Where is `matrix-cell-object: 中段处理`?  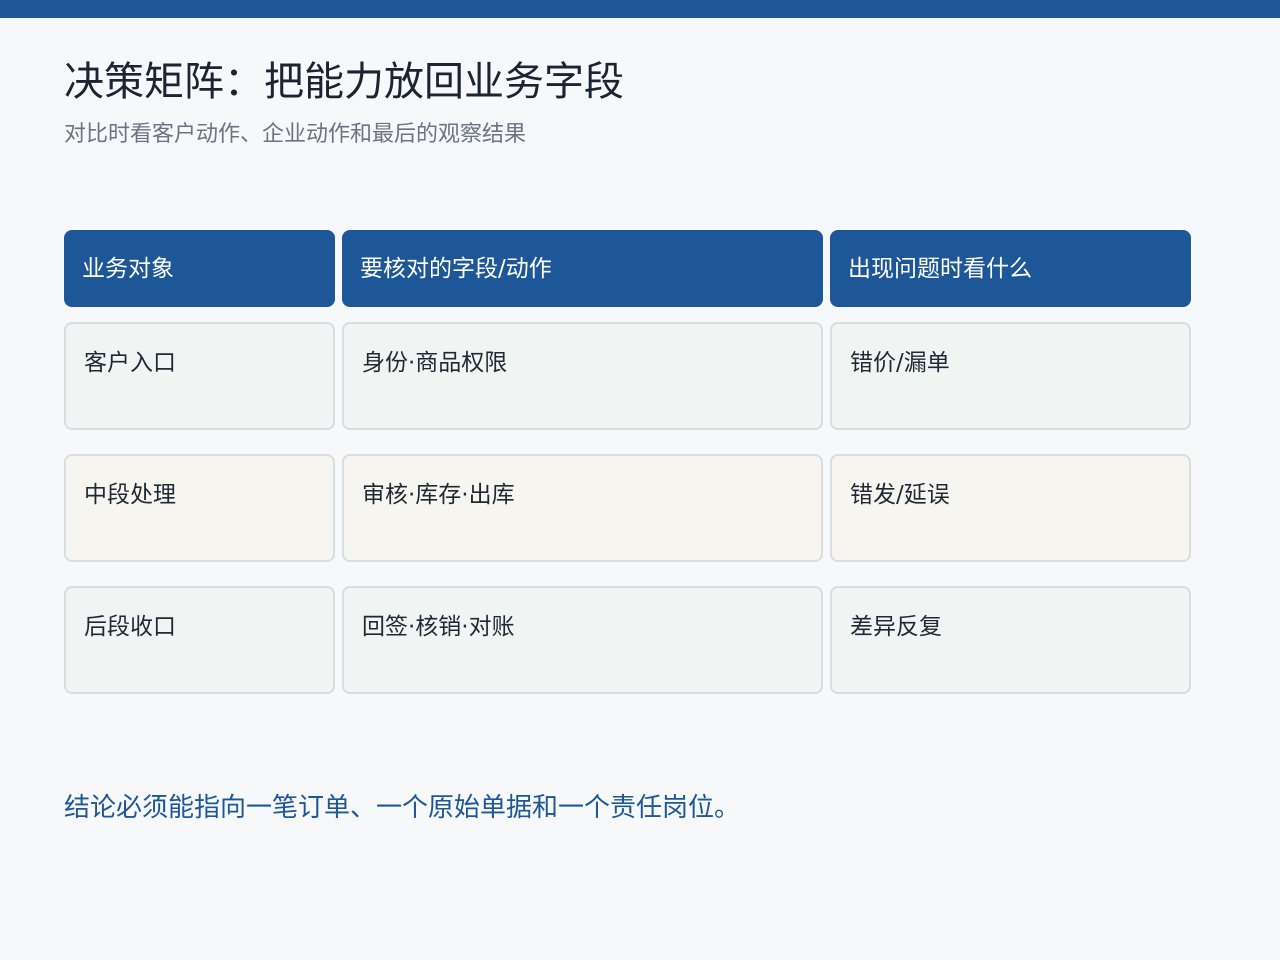 matrix-cell-object: 中段处理 is located at coordinates (199, 508).